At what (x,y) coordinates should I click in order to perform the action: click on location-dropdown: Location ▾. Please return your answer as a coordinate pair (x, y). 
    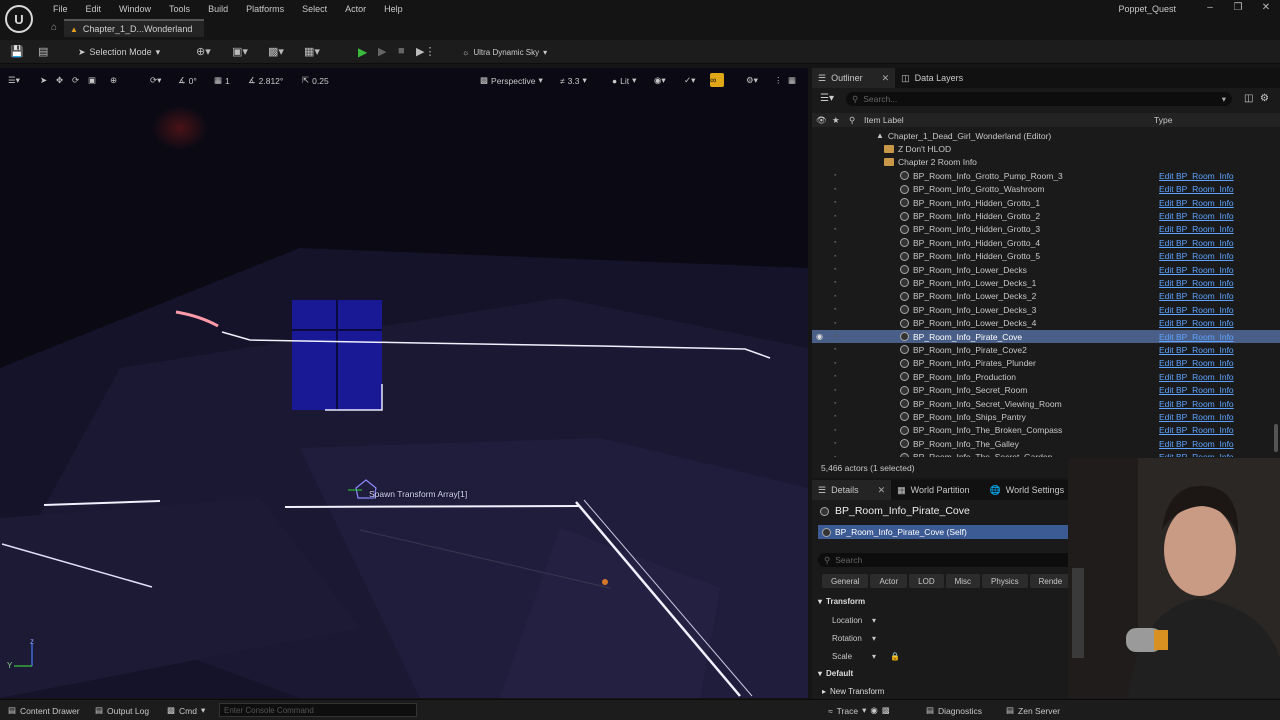
    Looking at the image, I should click on (854, 620).